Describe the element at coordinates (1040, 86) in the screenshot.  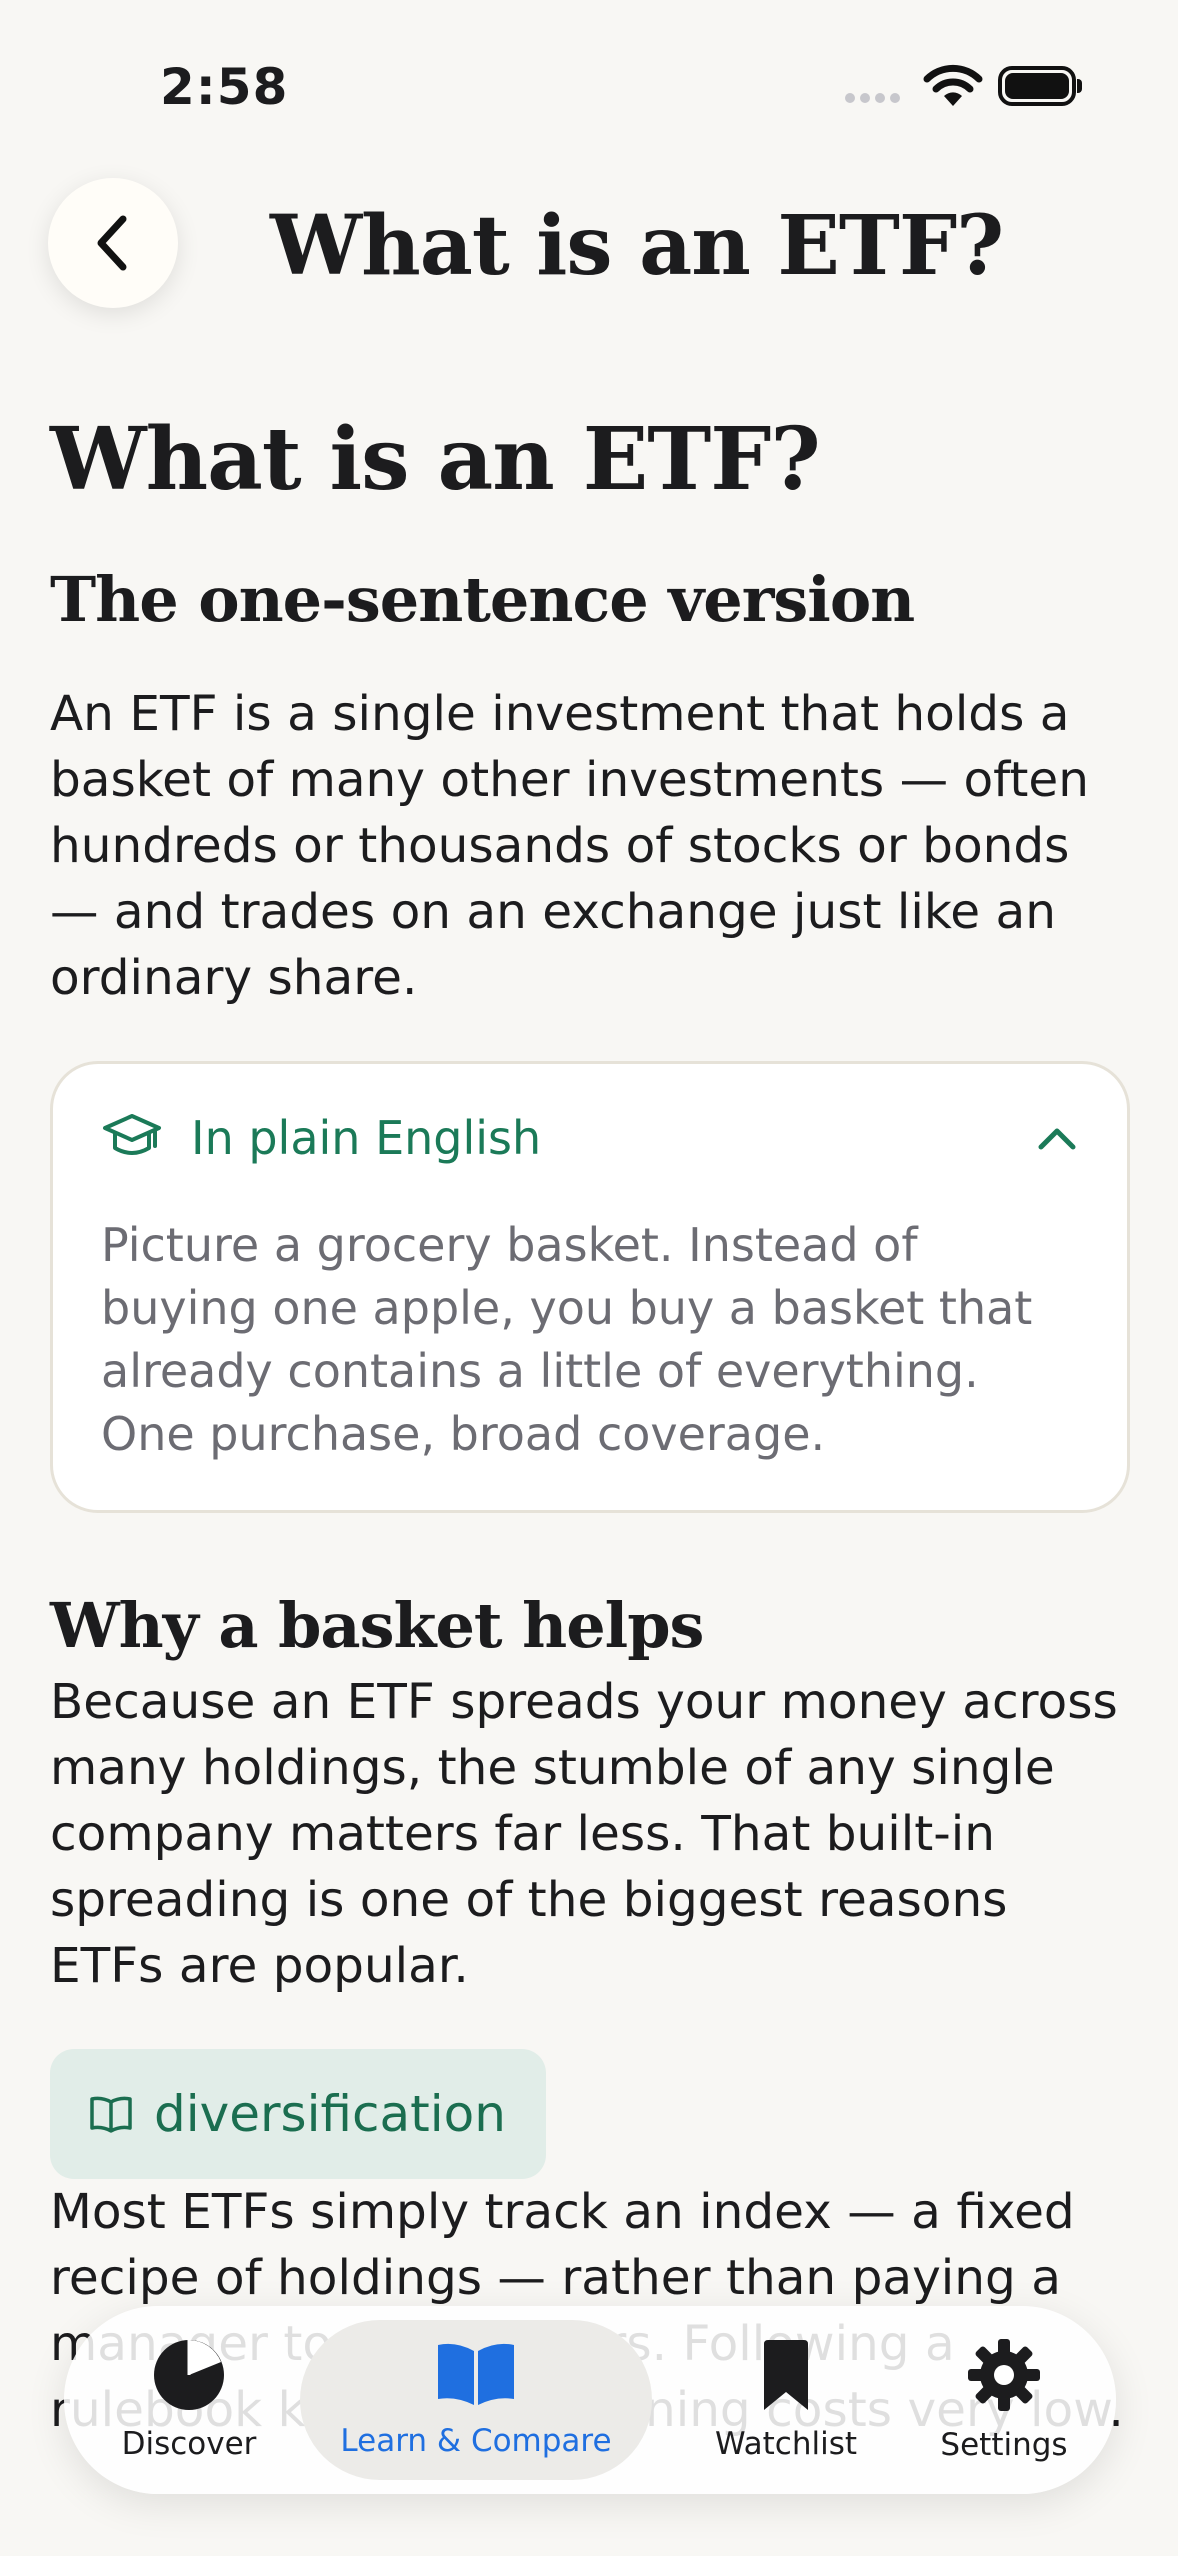
I see `battery-icon` at that location.